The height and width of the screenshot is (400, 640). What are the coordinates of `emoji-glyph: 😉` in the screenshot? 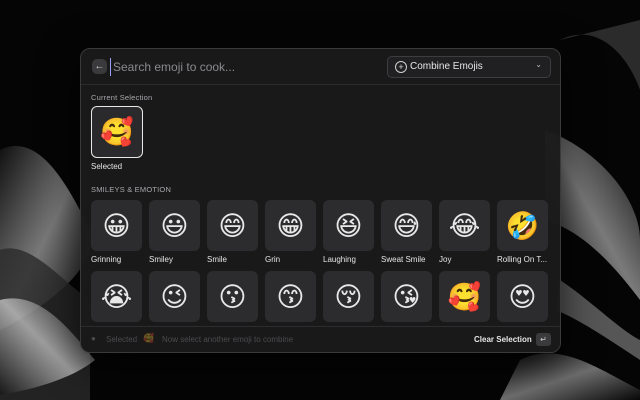 It's located at (174, 297).